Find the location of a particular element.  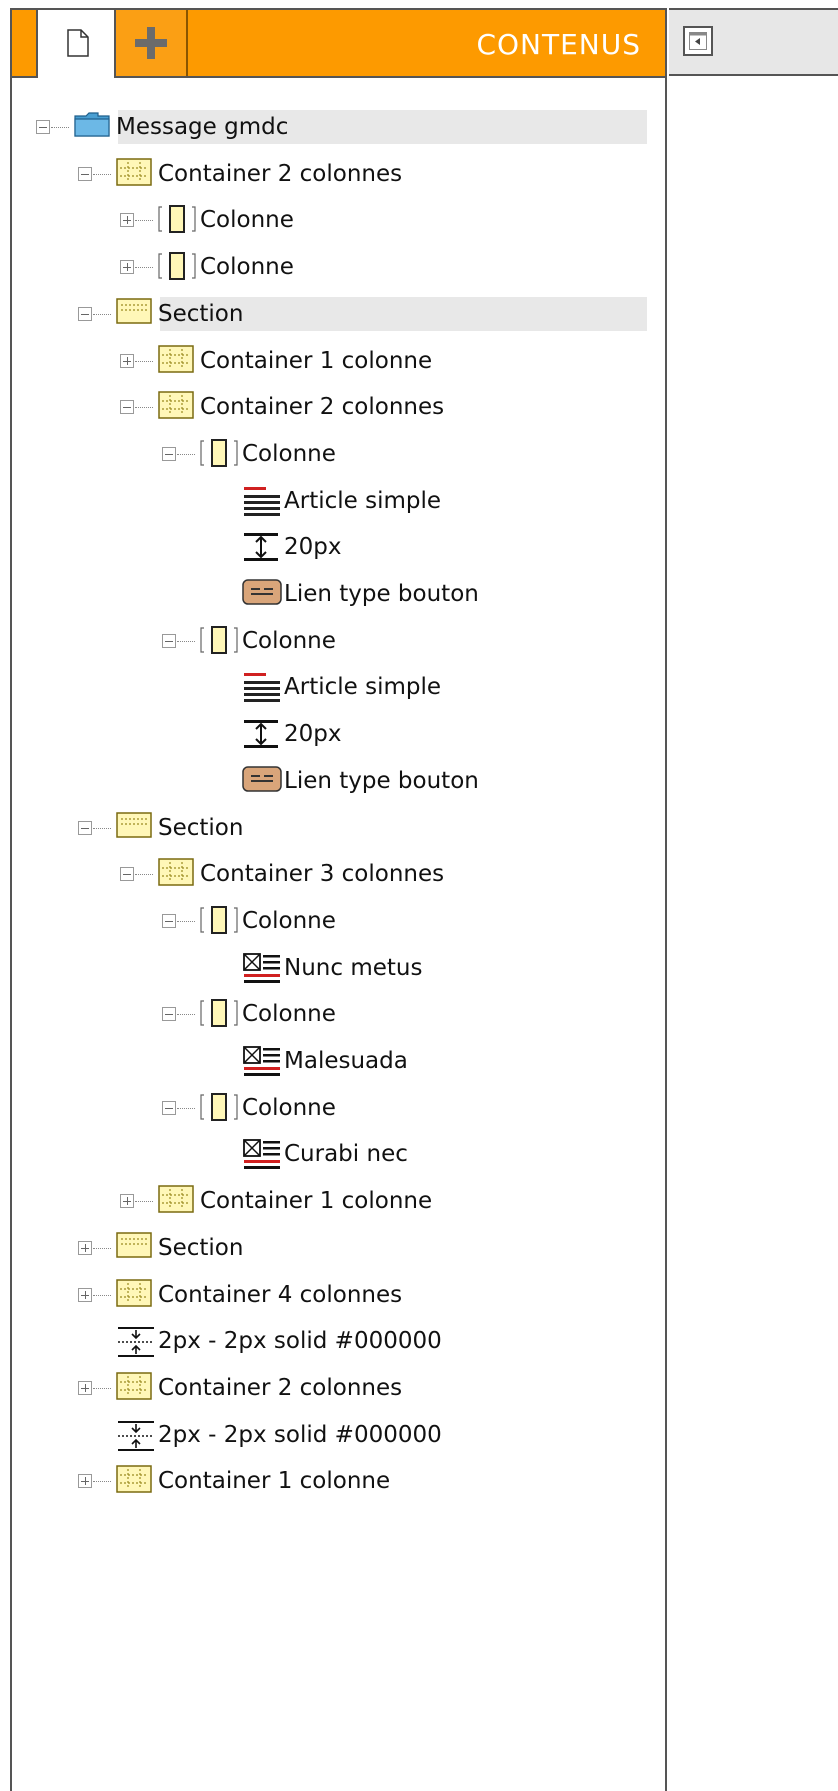

tree-node: Malesuada is located at coordinates (338, 1061).